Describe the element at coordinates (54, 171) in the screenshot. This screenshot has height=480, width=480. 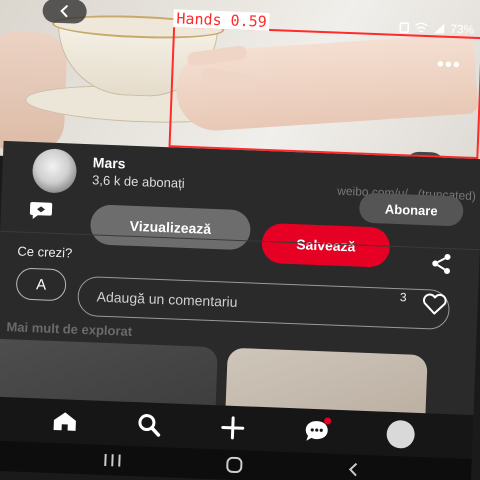
I see `author-avatar` at that location.